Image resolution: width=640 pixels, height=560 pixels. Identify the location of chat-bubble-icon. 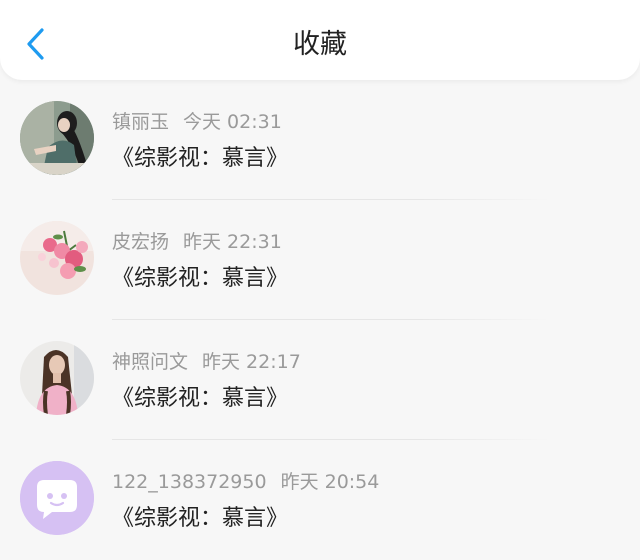
(57, 498).